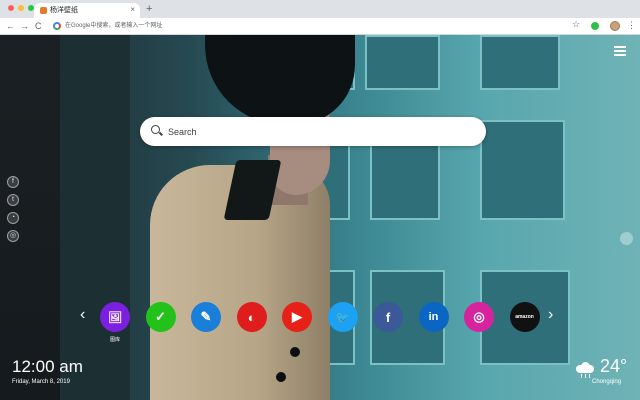  I want to click on minimize-window-button, so click(21, 8).